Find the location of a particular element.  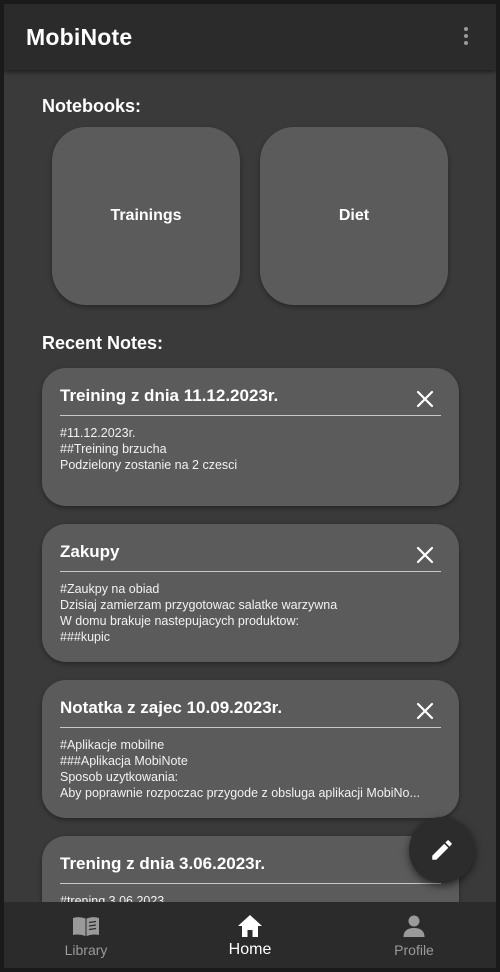

notebook-label: Diet is located at coordinates (354, 215).